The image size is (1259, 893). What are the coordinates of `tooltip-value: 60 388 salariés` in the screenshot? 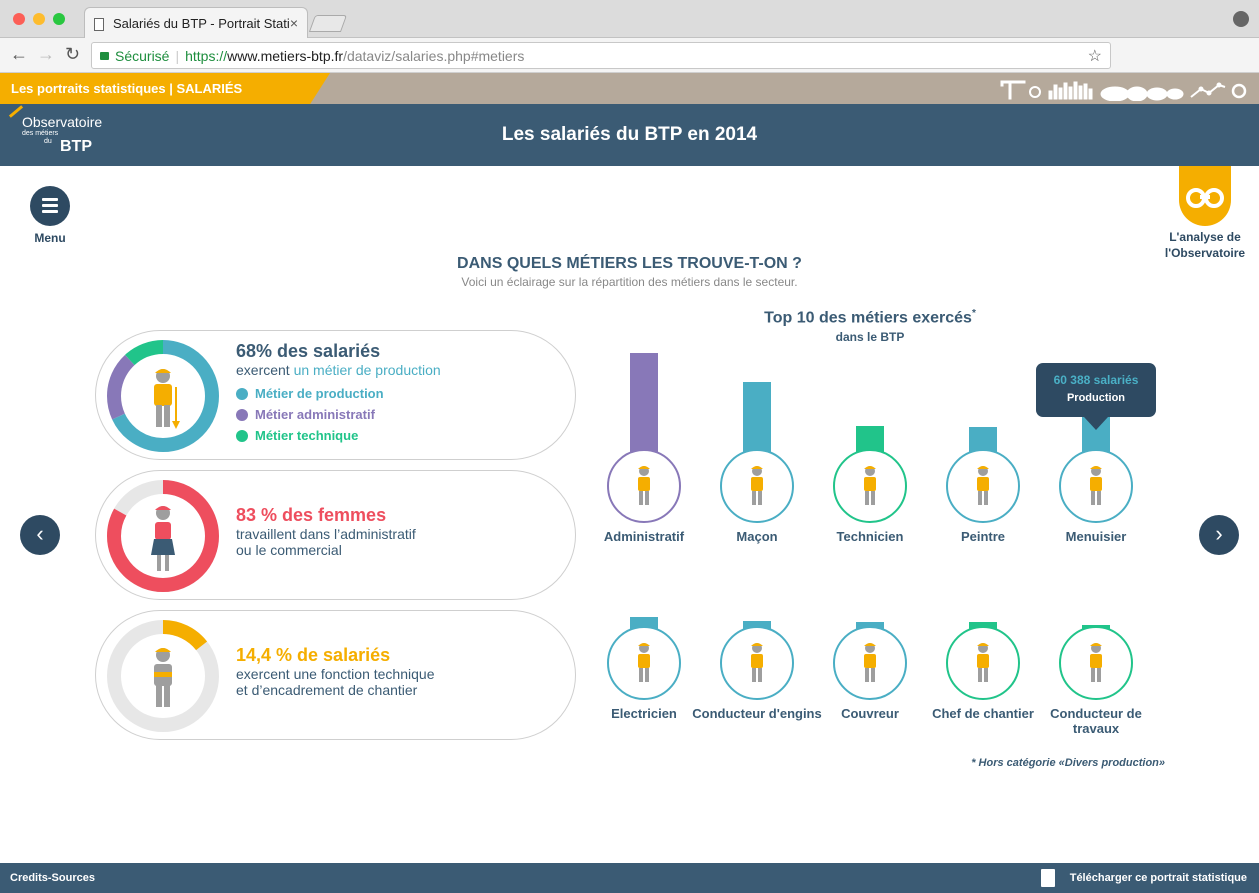 It's located at (1096, 380).